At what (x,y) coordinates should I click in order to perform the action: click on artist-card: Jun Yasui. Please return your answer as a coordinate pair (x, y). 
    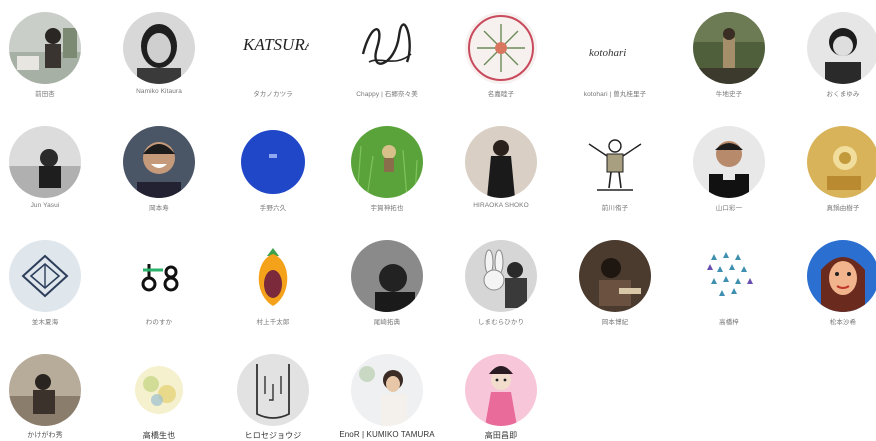
    Looking at the image, I should click on (50, 167).